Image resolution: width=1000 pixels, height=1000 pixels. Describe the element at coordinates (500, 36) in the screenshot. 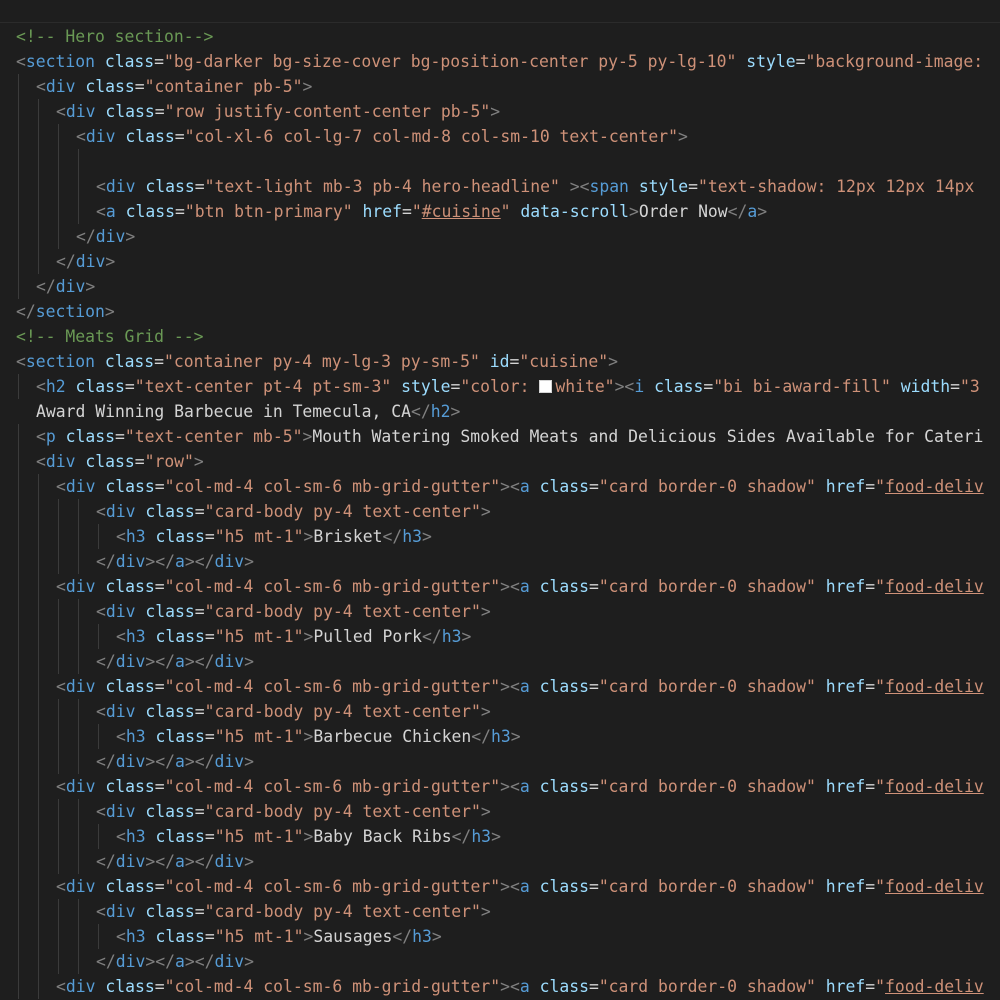

I see `code-line: <!-- Hero section-->` at that location.